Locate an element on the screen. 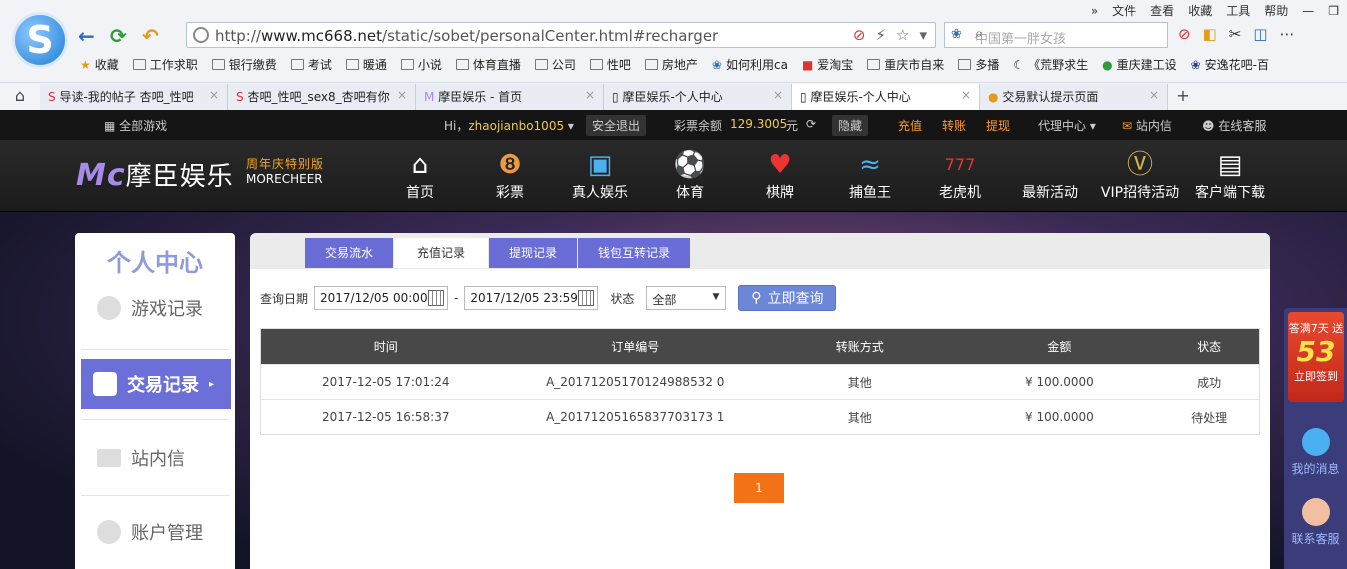 This screenshot has width=1347, height=569. transfer-link: 转账 is located at coordinates (954, 125).